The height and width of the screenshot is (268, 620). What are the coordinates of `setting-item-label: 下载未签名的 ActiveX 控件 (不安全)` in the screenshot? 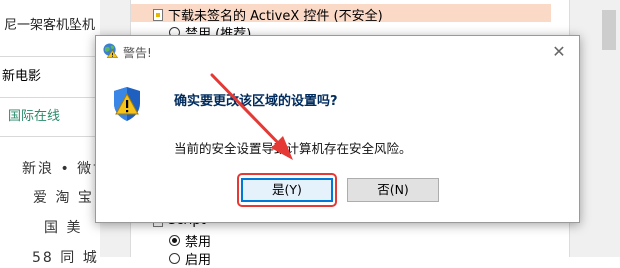 It's located at (275, 16).